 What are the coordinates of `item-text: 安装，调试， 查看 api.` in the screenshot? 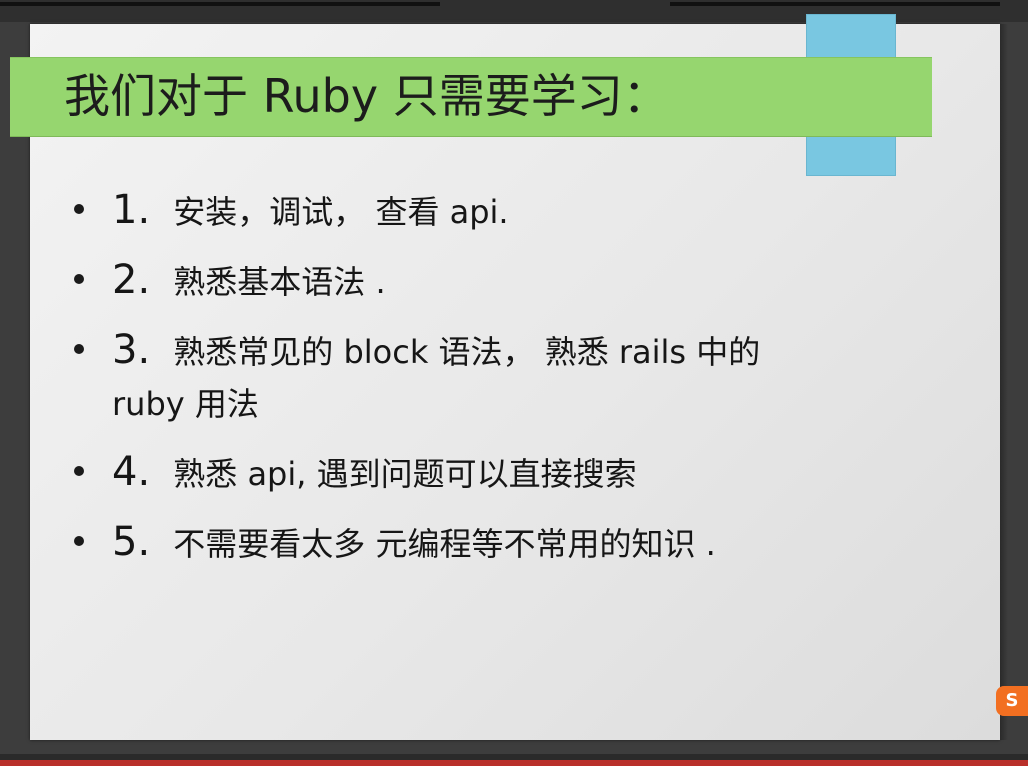 It's located at (341, 212).